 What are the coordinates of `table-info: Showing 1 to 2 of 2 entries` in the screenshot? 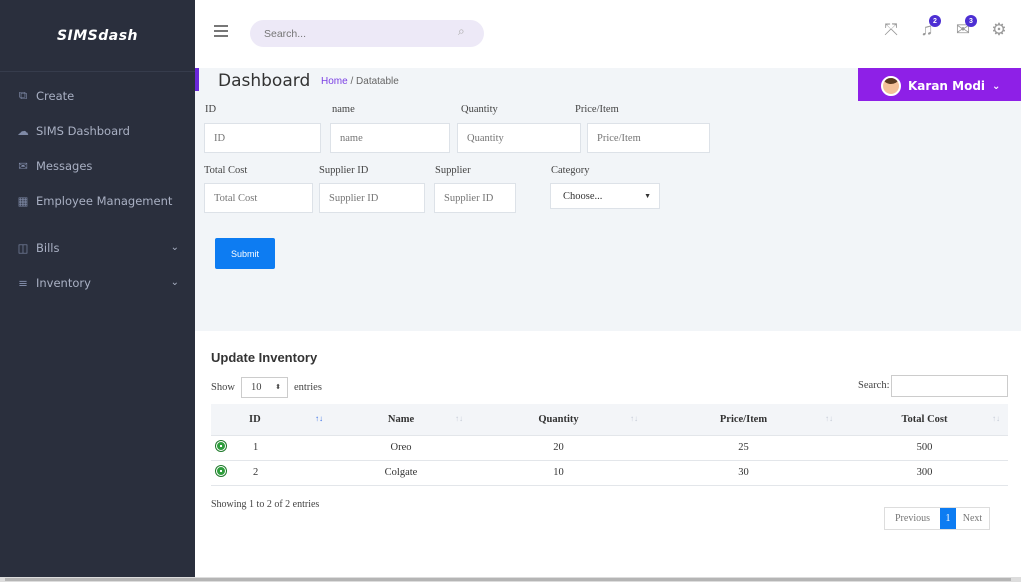 It's located at (265, 504).